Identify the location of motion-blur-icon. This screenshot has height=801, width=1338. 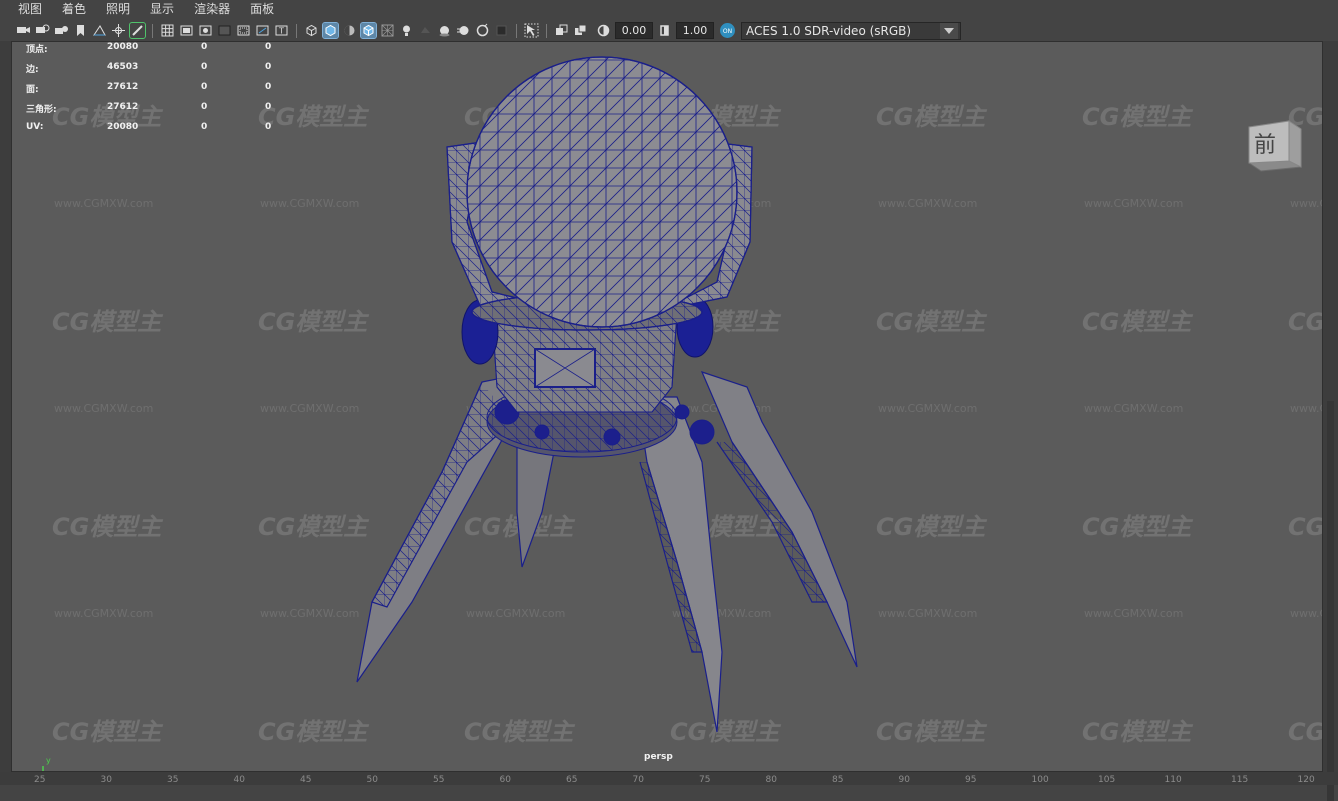
(463, 30).